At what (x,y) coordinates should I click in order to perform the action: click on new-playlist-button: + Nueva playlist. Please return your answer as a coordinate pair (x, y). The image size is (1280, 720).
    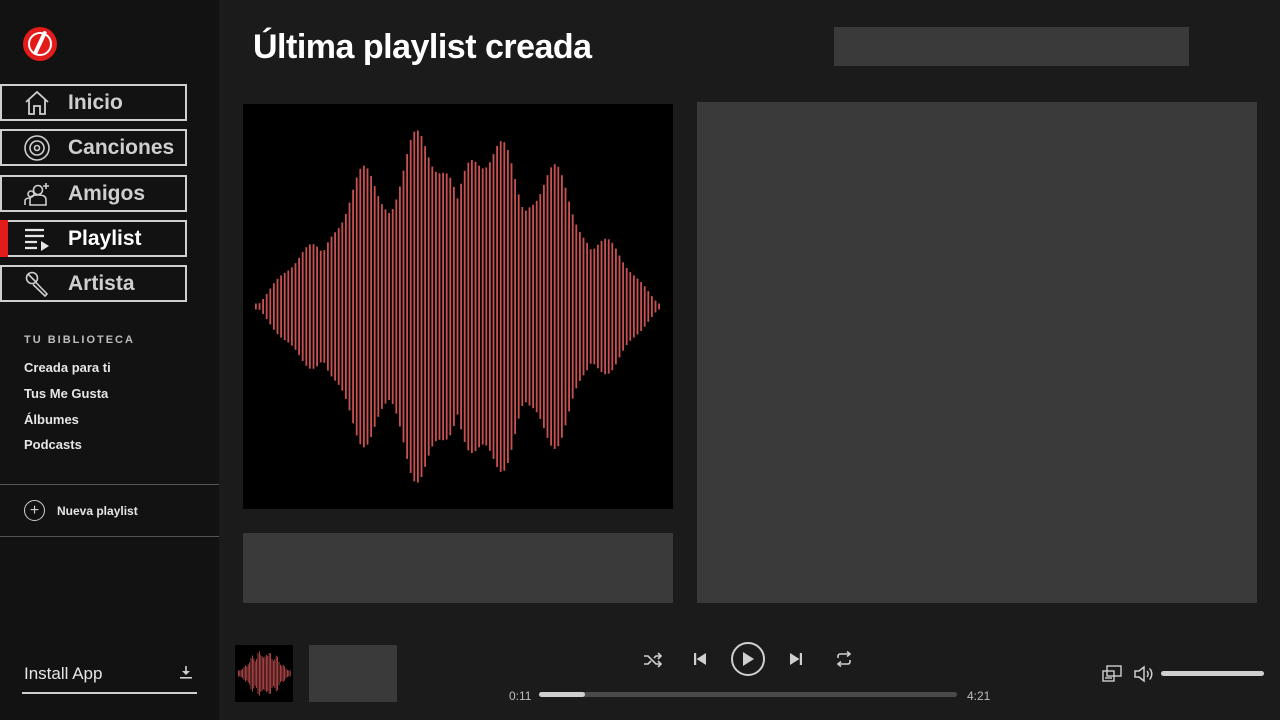
    Looking at the image, I should click on (81, 510).